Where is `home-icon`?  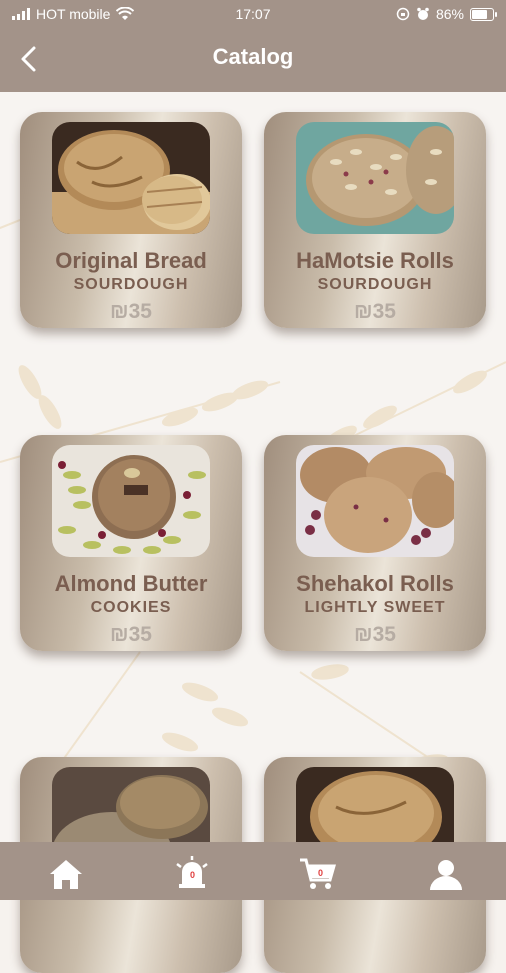
home-icon is located at coordinates (66, 874).